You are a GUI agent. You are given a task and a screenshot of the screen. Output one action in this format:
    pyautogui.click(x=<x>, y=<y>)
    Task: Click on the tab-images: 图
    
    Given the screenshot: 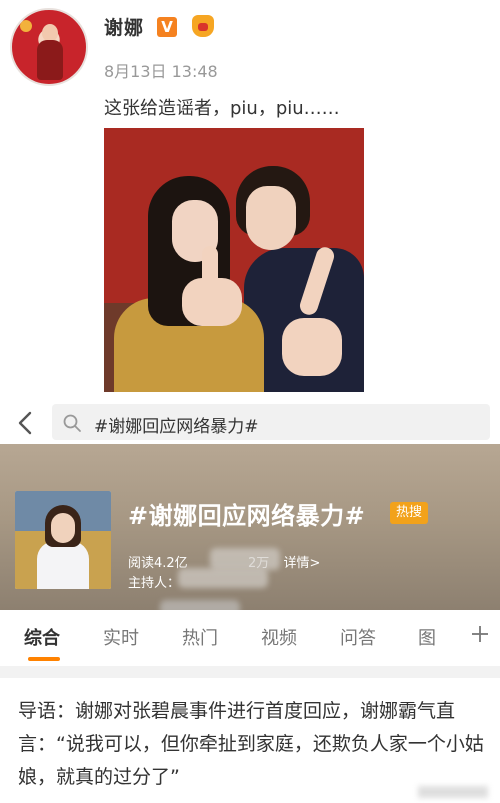 What is the action you would take?
    pyautogui.click(x=427, y=637)
    